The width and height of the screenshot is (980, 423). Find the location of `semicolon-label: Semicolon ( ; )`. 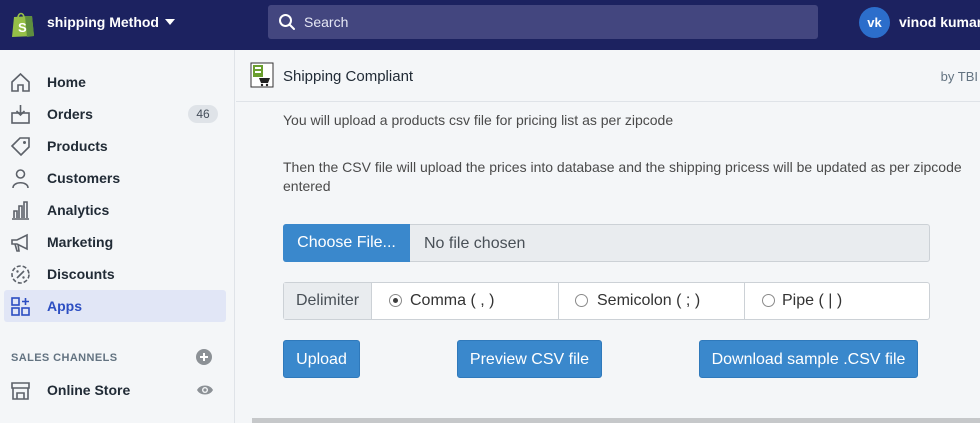

semicolon-label: Semicolon ( ; ) is located at coordinates (649, 300).